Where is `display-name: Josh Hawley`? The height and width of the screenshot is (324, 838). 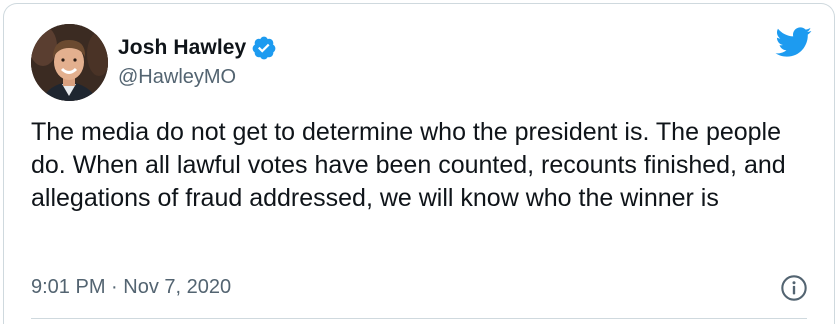 display-name: Josh Hawley is located at coordinates (182, 48).